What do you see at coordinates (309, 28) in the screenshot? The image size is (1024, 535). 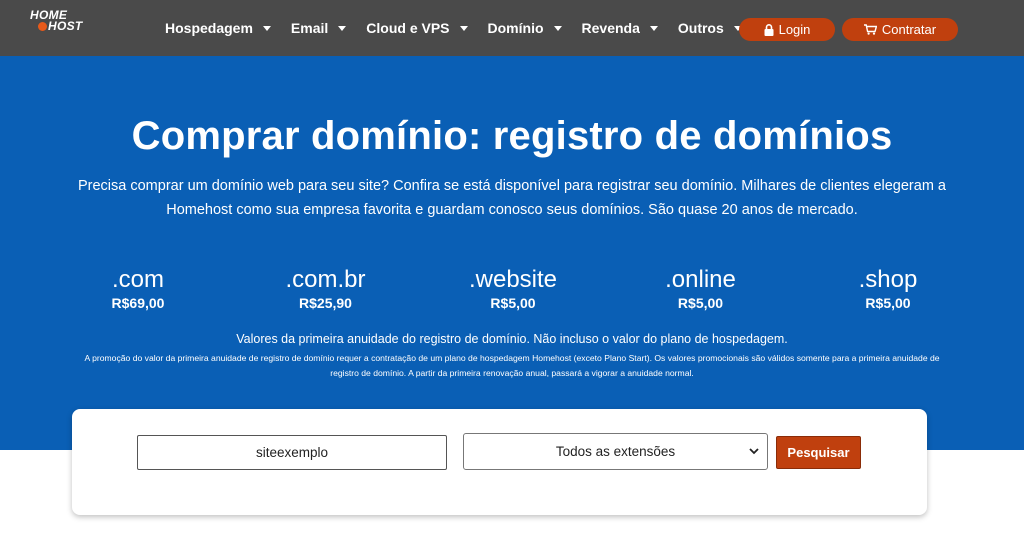 I see `menu-item-label: Email` at bounding box center [309, 28].